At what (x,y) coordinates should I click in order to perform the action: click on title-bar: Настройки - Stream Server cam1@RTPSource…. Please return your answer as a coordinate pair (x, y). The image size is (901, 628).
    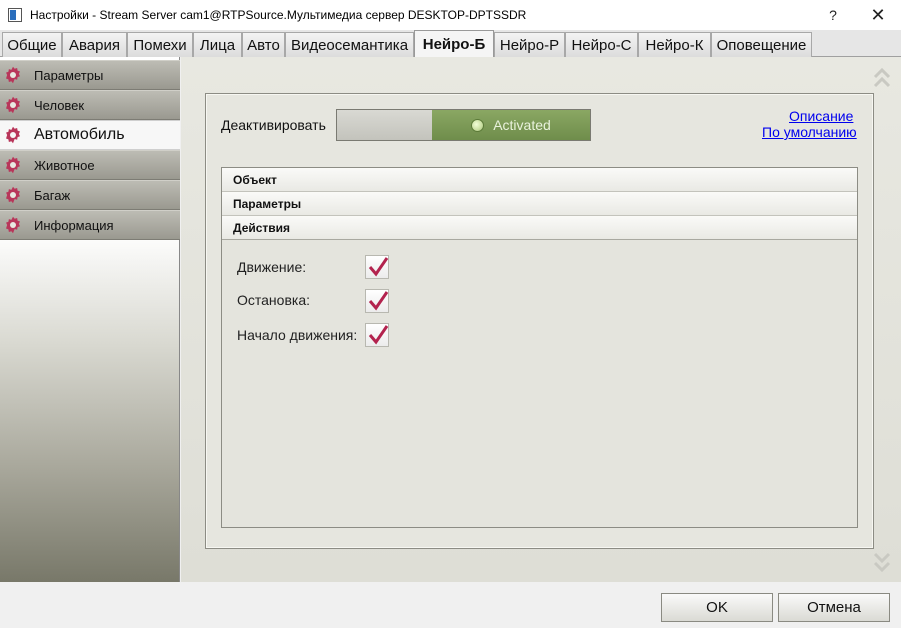
    Looking at the image, I should click on (450, 15).